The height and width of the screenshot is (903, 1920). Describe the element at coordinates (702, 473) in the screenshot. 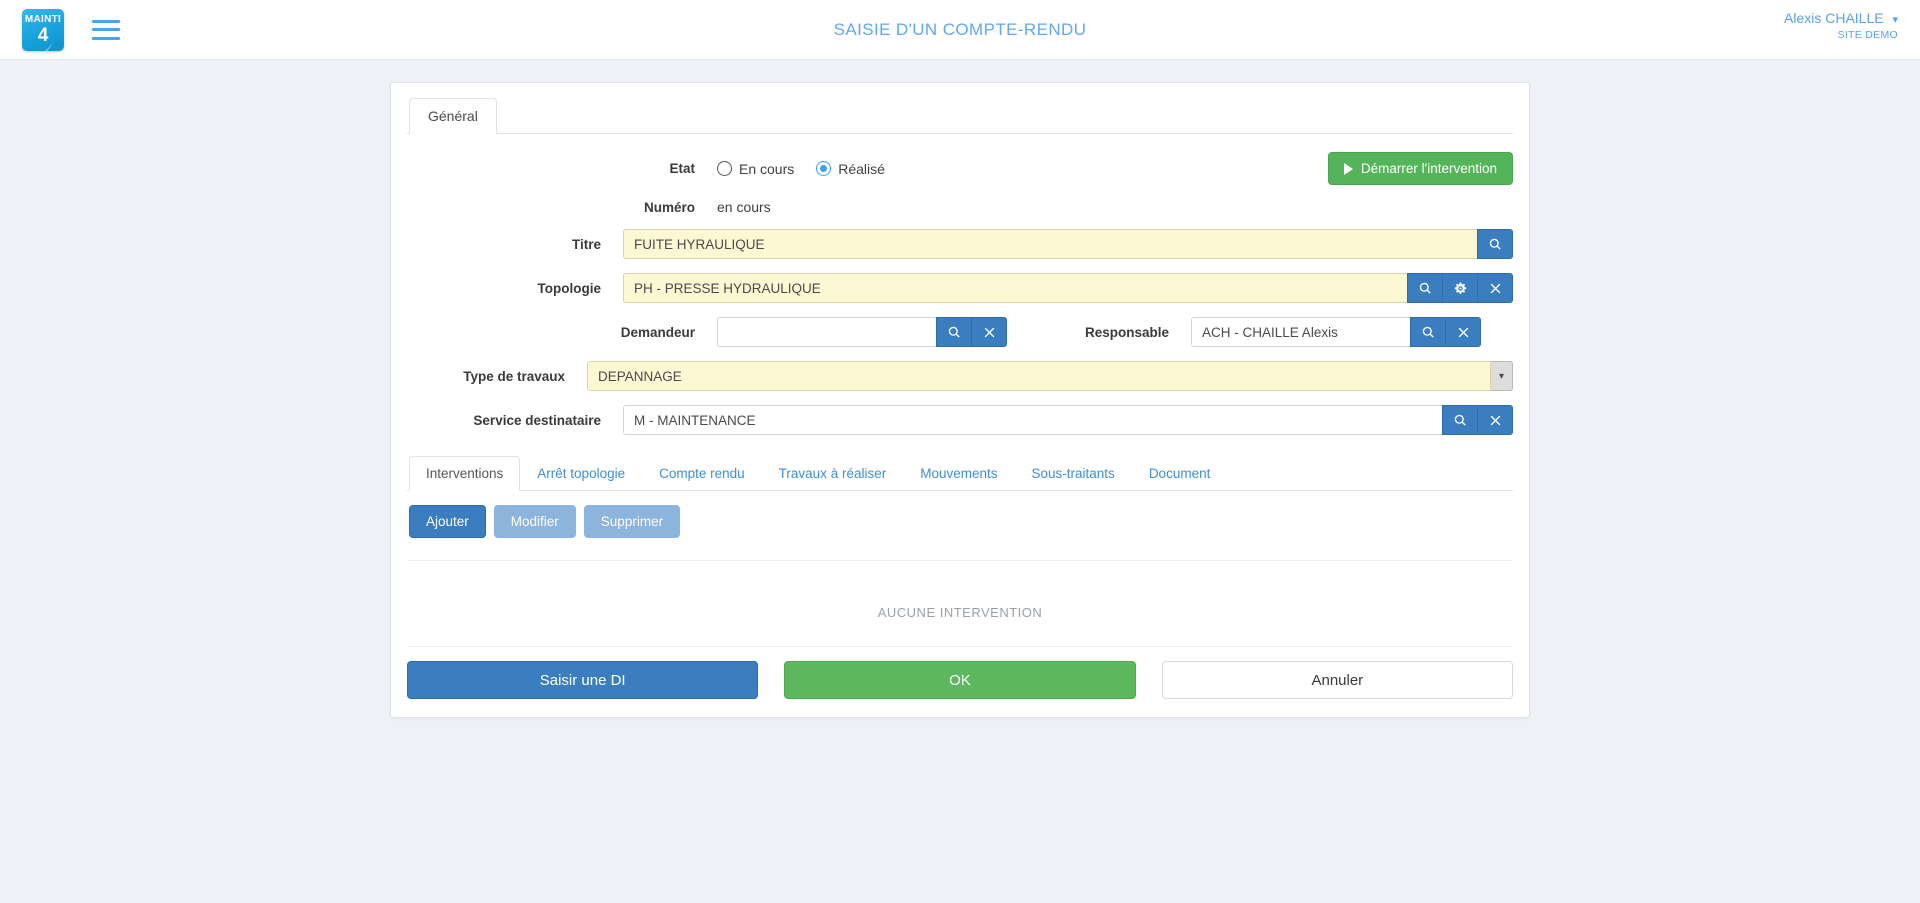

I see `tab-compte-rendu: Compte rendu` at that location.